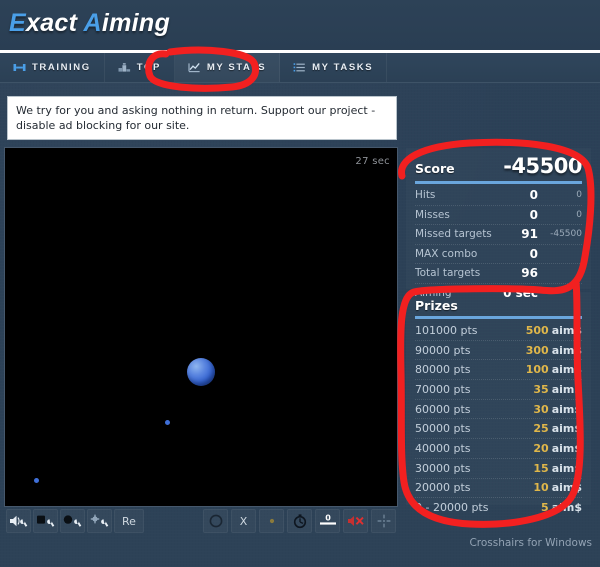 The width and height of the screenshot is (600, 567). I want to click on timer-button, so click(299, 521).